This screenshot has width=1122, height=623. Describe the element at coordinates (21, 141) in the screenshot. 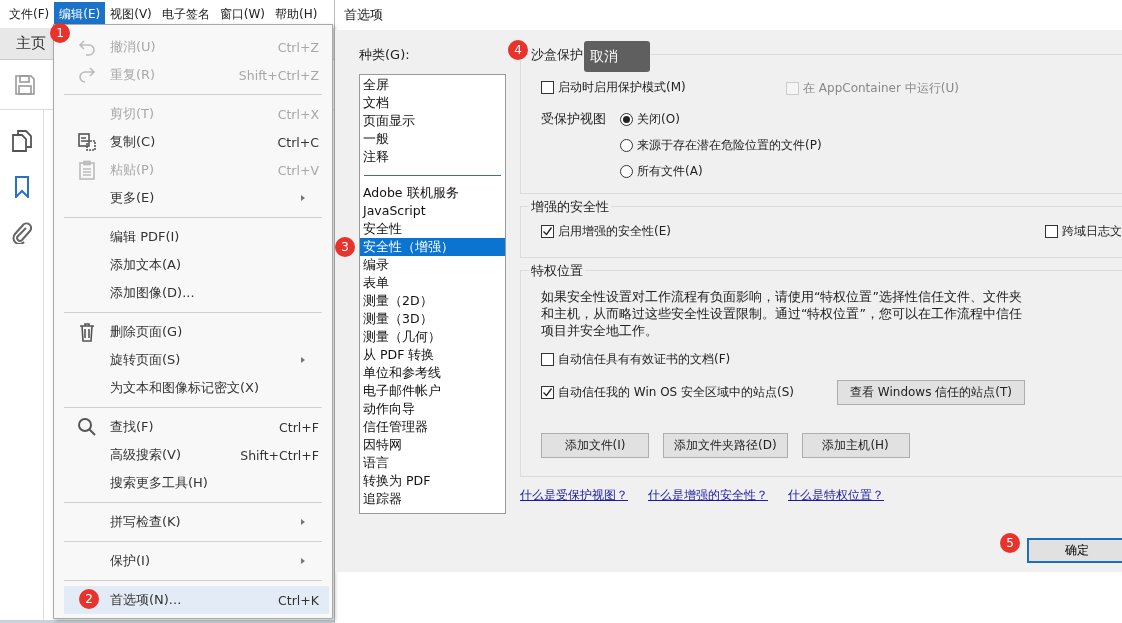

I see `pages-icon` at that location.